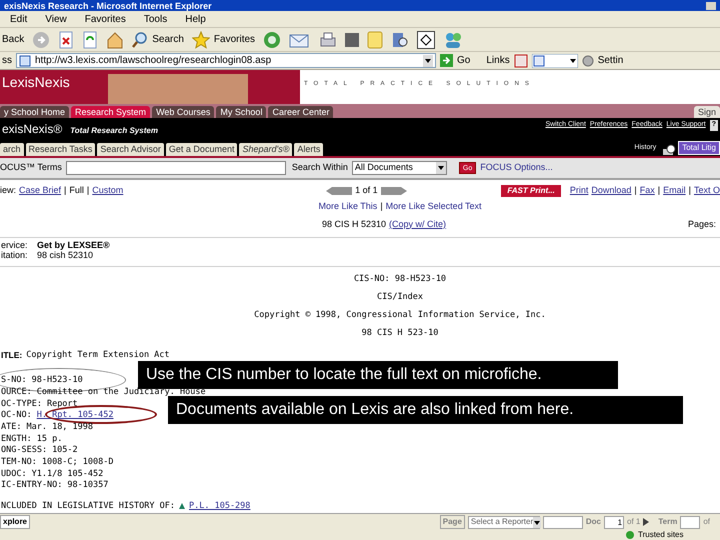 Image resolution: width=720 pixels, height=540 pixels. Describe the element at coordinates (702, 224) in the screenshot. I see `pages-label: Pages:` at that location.